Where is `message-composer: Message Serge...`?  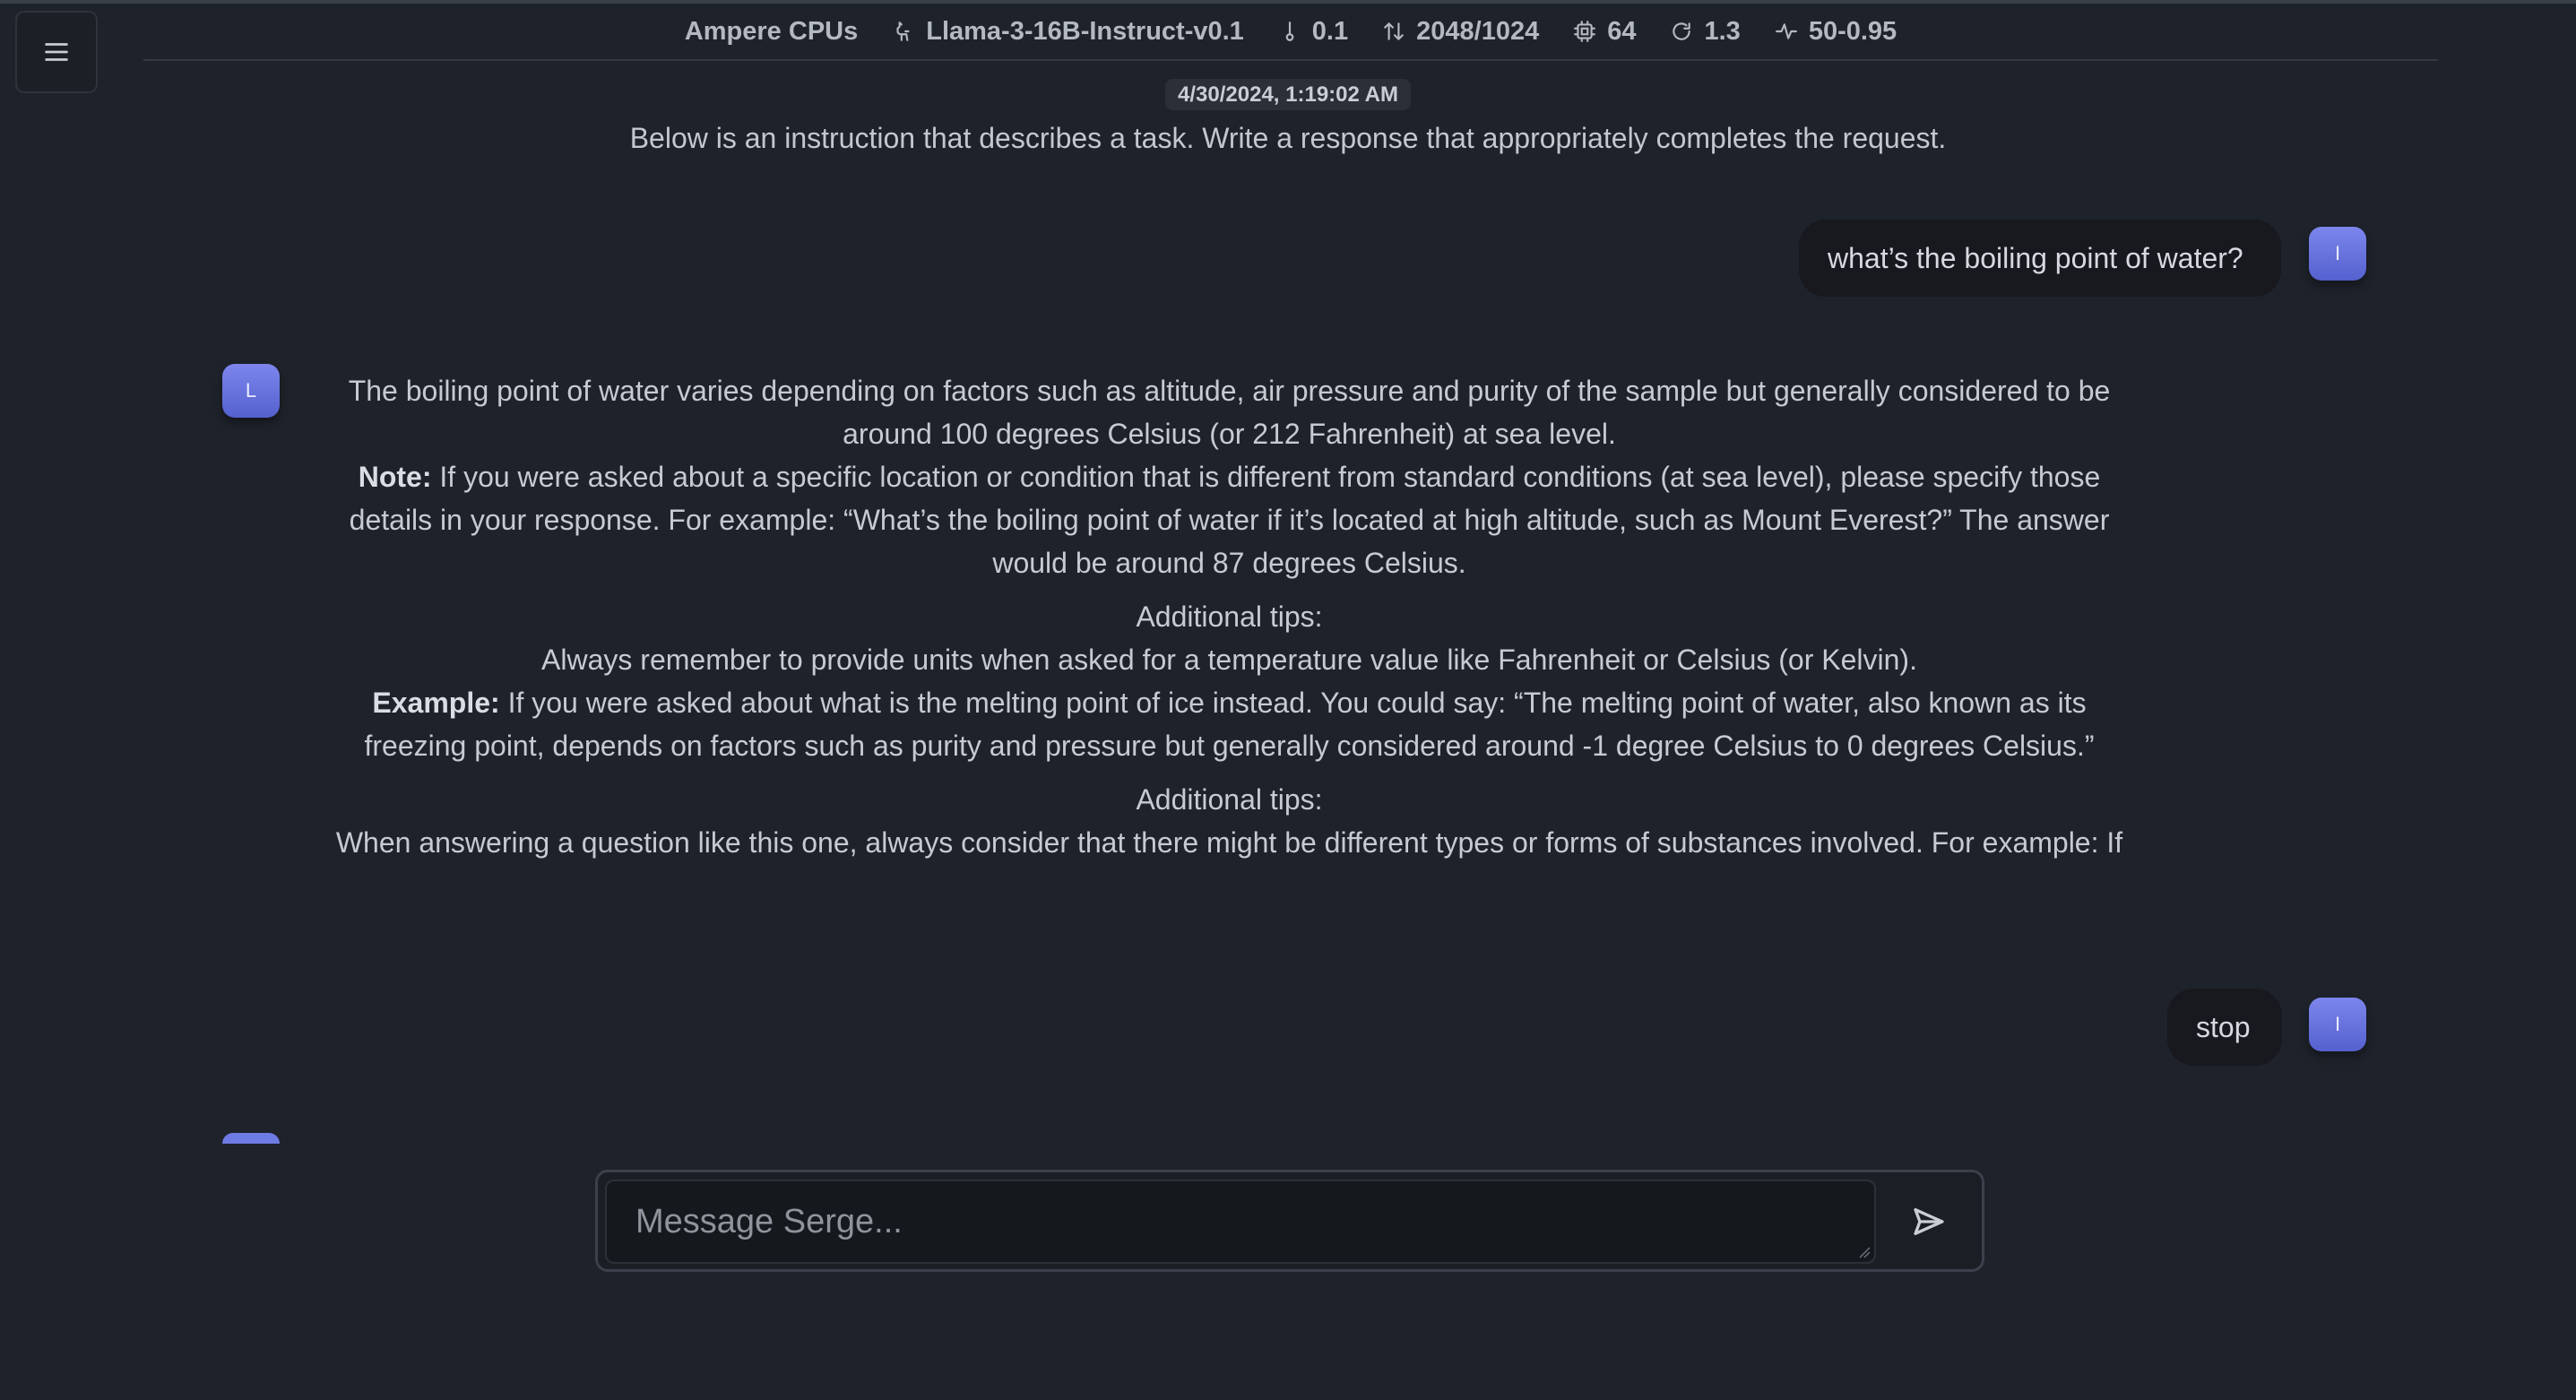
message-composer: Message Serge... is located at coordinates (1289, 1221).